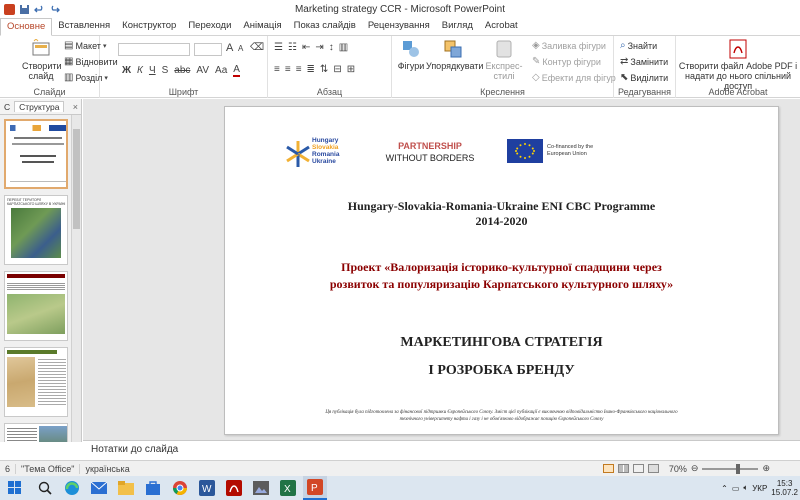  I want to click on shape-fill-button: ◈ Заливка фігури, so click(569, 45).